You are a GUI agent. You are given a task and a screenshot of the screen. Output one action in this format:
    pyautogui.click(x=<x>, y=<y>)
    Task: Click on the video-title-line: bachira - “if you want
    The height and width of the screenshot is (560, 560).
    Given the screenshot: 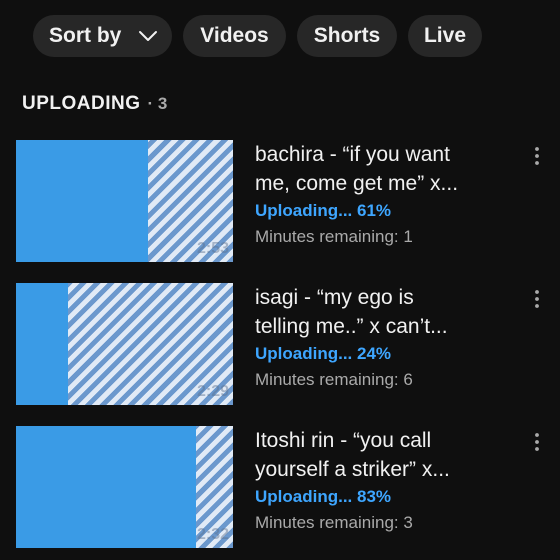 What is the action you would take?
    pyautogui.click(x=352, y=154)
    